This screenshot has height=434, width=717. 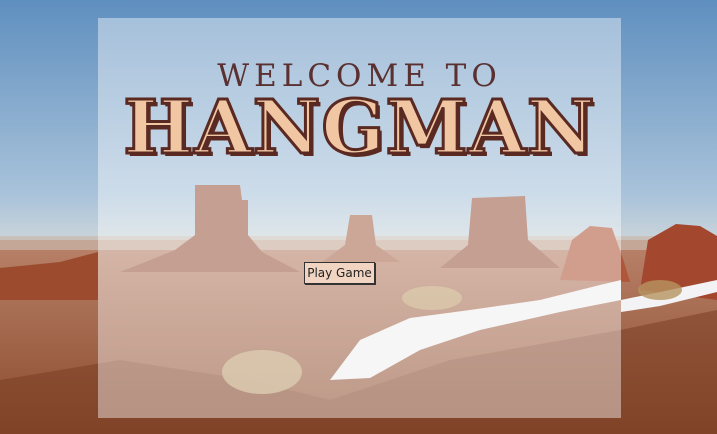 What do you see at coordinates (359, 128) in the screenshot?
I see `game-title: HANGMAN` at bounding box center [359, 128].